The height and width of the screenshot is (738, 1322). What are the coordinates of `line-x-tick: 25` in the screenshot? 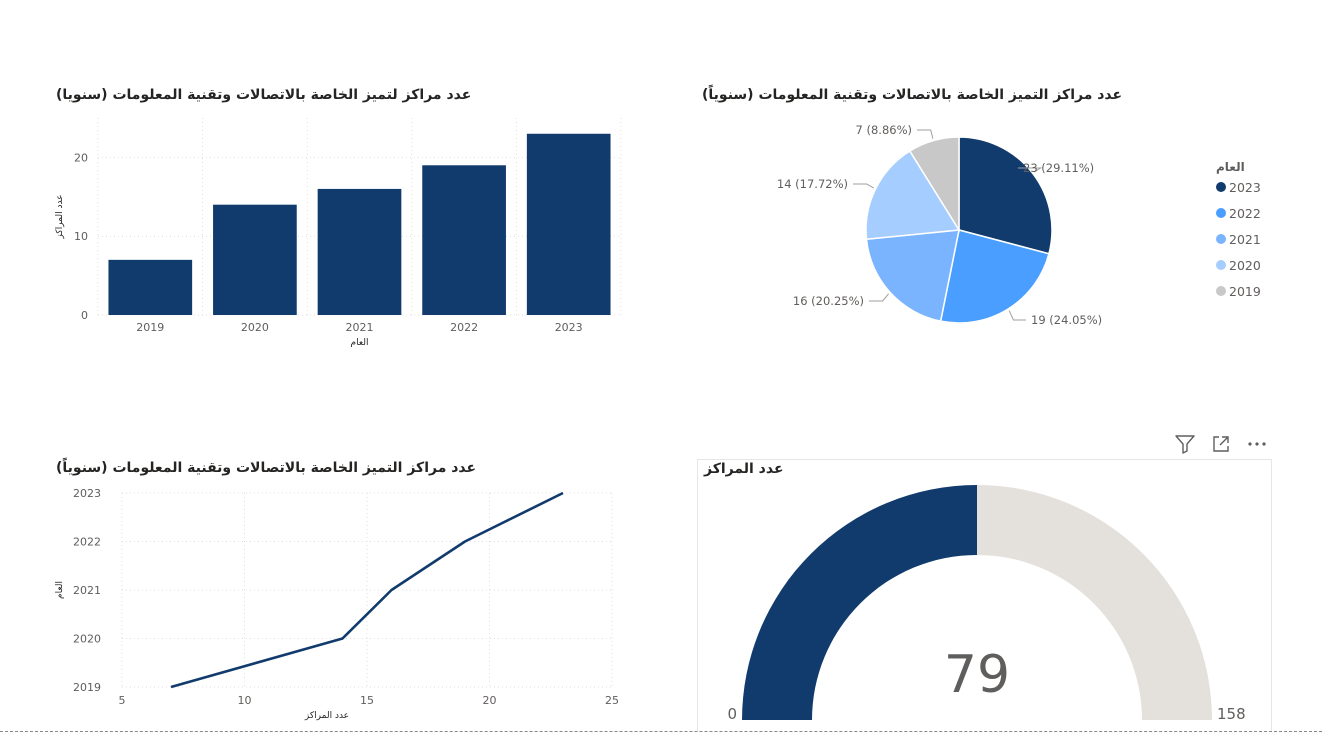 It's located at (612, 700).